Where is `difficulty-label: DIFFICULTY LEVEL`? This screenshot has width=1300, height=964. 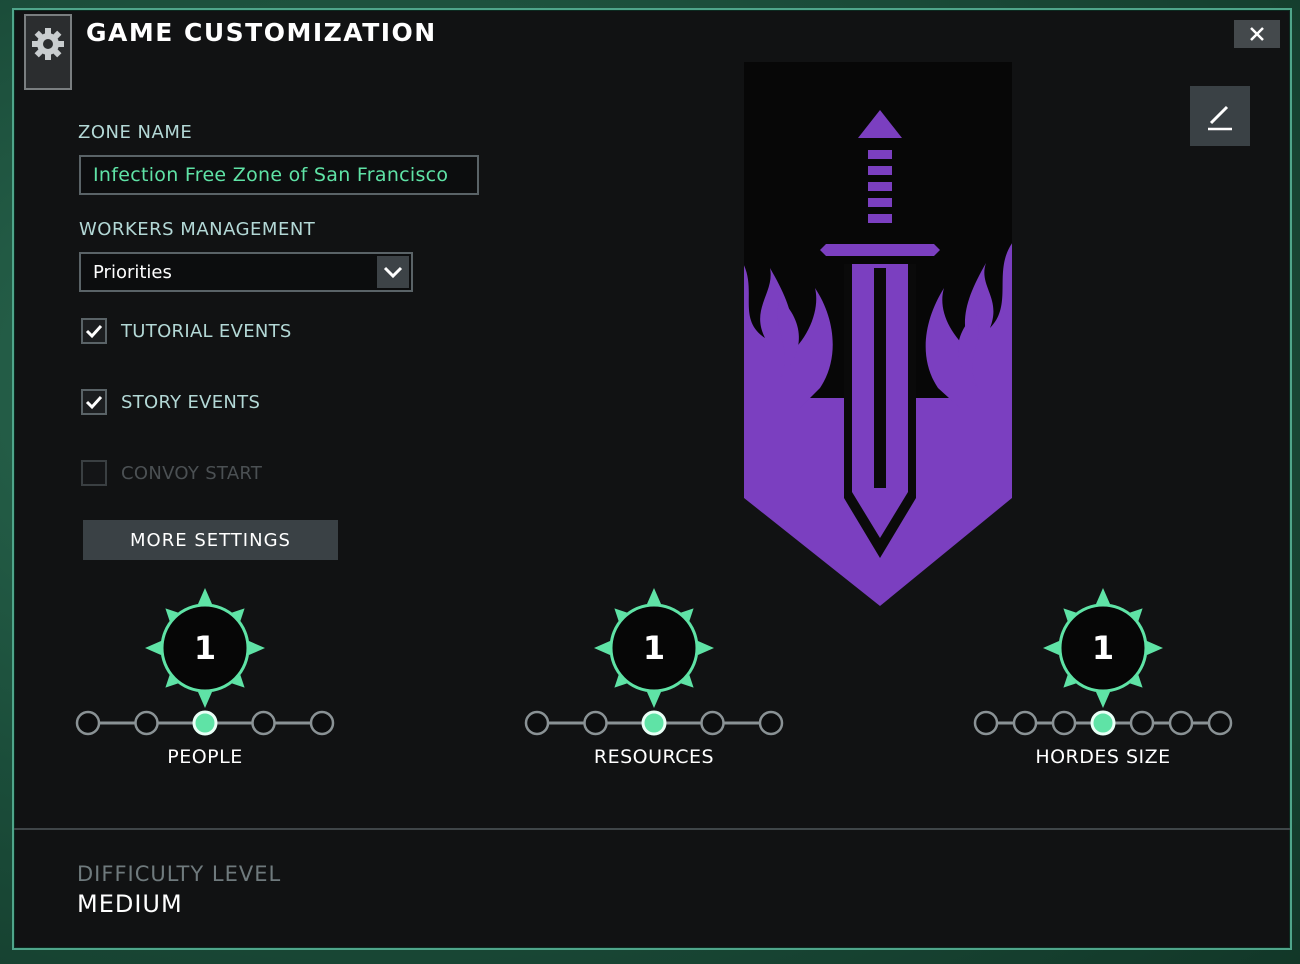 difficulty-label: DIFFICULTY LEVEL is located at coordinates (179, 874).